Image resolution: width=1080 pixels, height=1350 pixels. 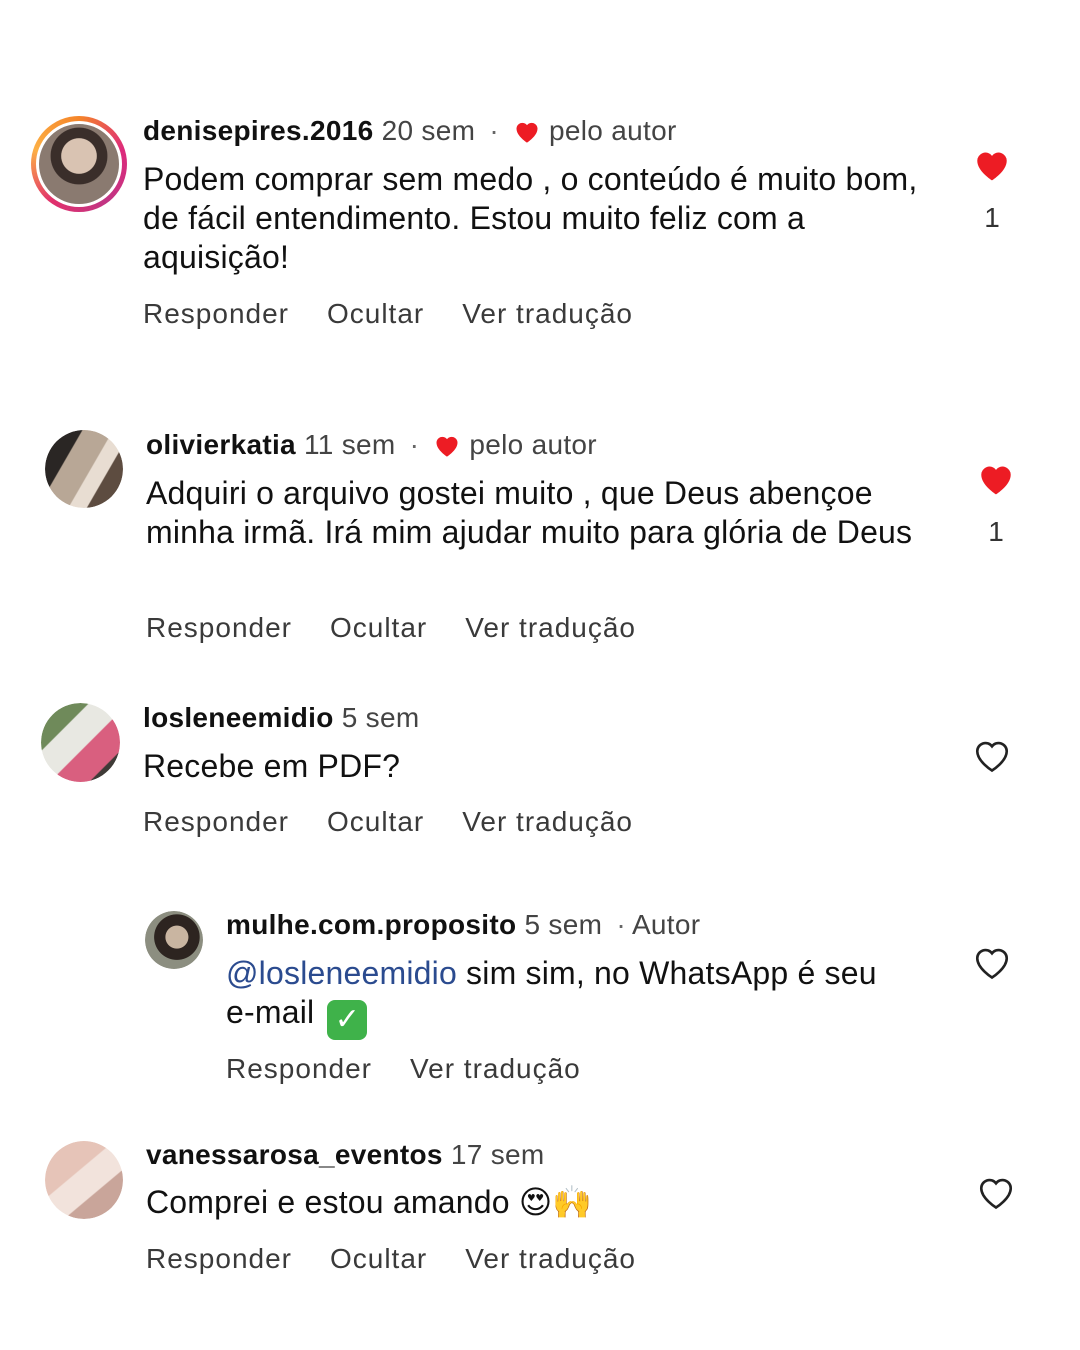 I want to click on comment-header: losleneemidio 5 sem, so click(x=281, y=718).